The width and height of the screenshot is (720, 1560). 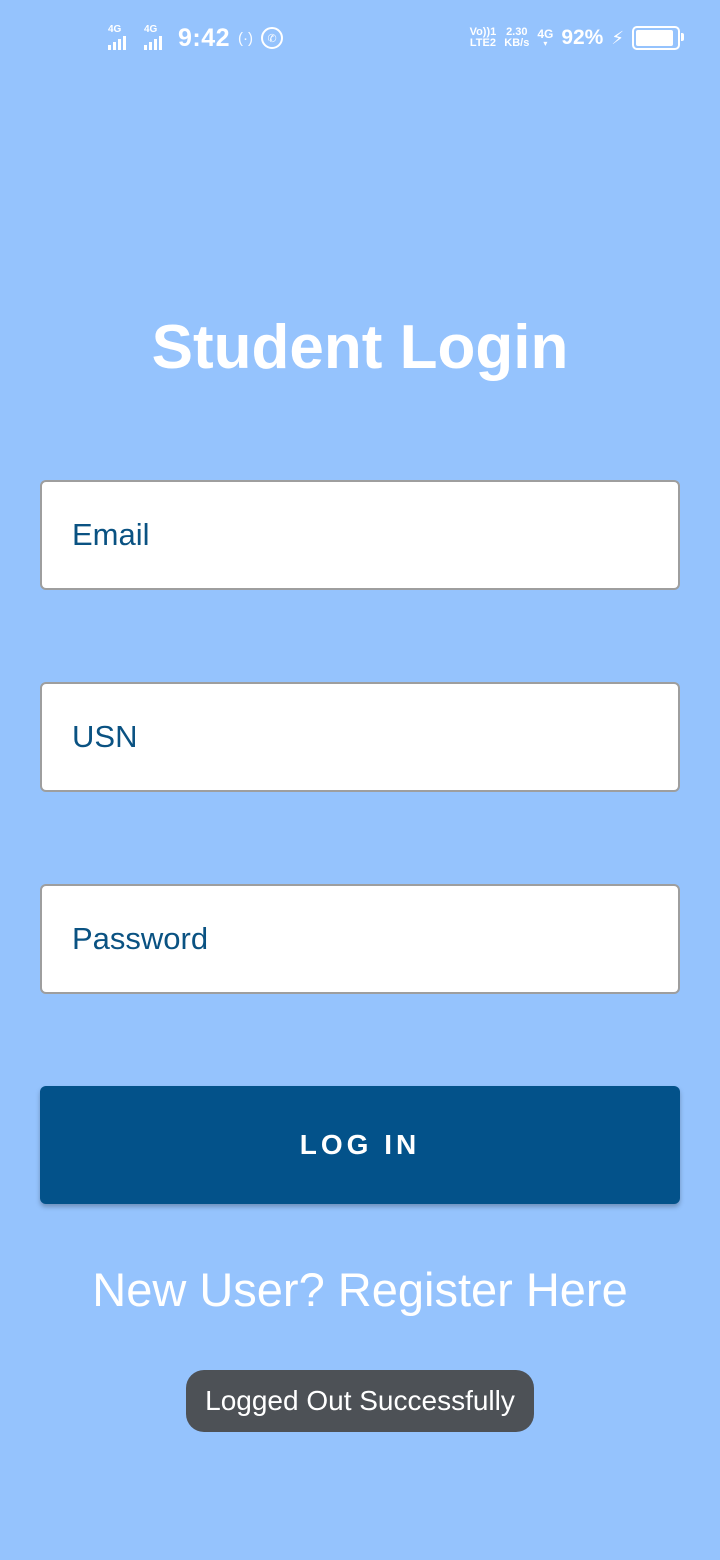 I want to click on usn-field, so click(x=360, y=737).